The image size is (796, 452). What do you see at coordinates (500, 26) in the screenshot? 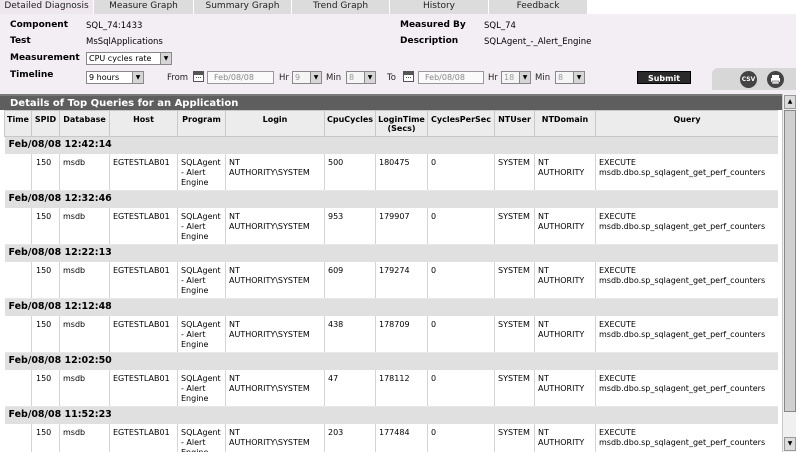
I see `measured-by-value: SQL_74` at bounding box center [500, 26].